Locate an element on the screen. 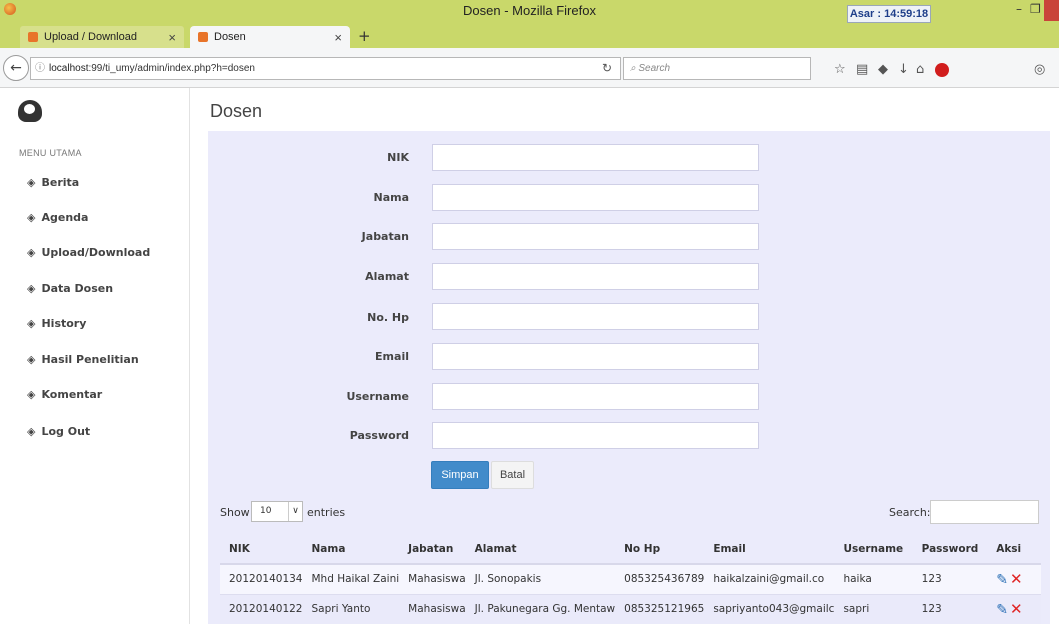 This screenshot has height=624, width=1059. search-input: ⌕ Search is located at coordinates (717, 68).